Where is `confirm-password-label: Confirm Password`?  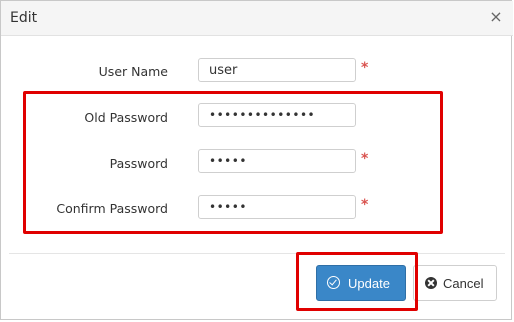
confirm-password-label: Confirm Password is located at coordinates (112, 208).